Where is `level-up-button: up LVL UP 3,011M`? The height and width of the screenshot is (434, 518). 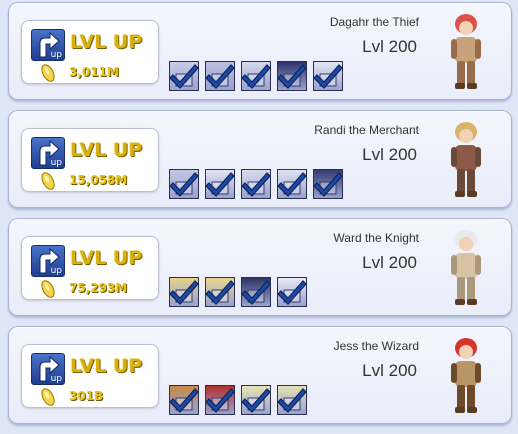 level-up-button: up LVL UP 3,011M is located at coordinates (90, 52).